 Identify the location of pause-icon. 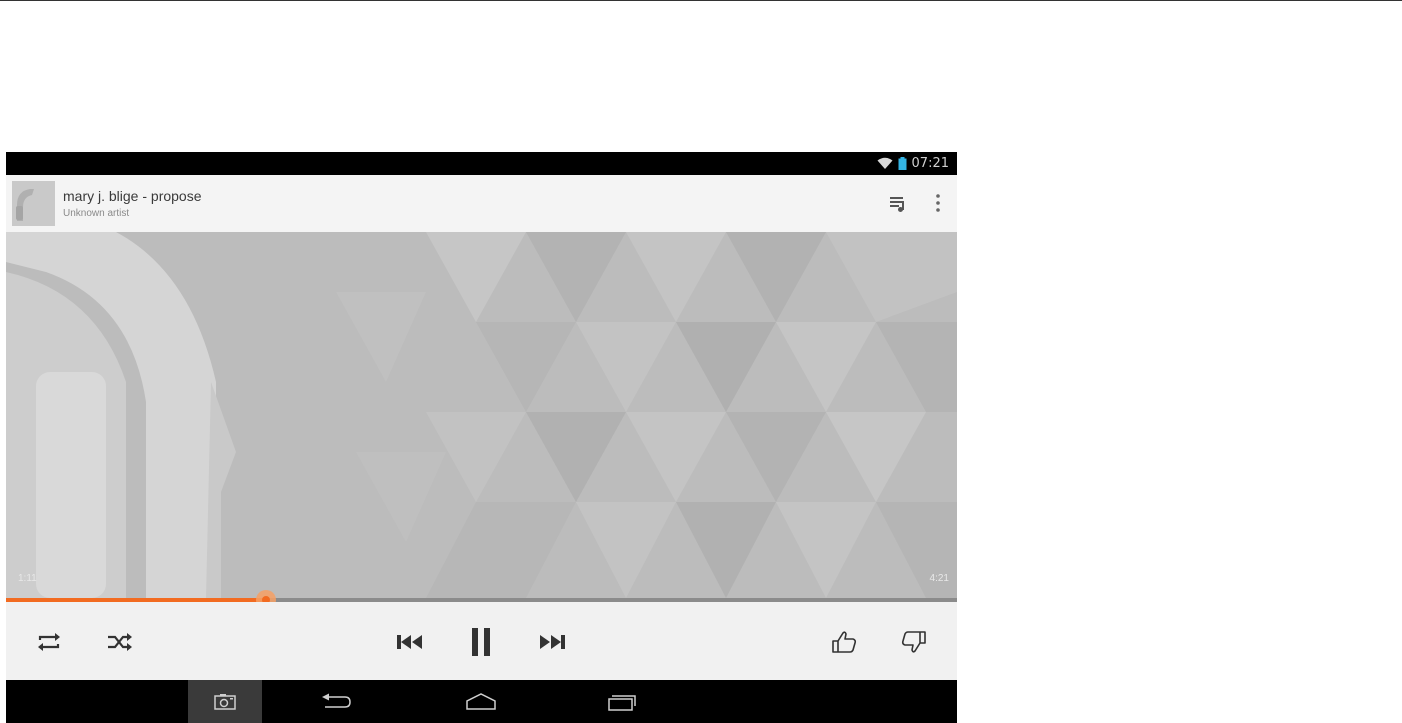
(481, 642).